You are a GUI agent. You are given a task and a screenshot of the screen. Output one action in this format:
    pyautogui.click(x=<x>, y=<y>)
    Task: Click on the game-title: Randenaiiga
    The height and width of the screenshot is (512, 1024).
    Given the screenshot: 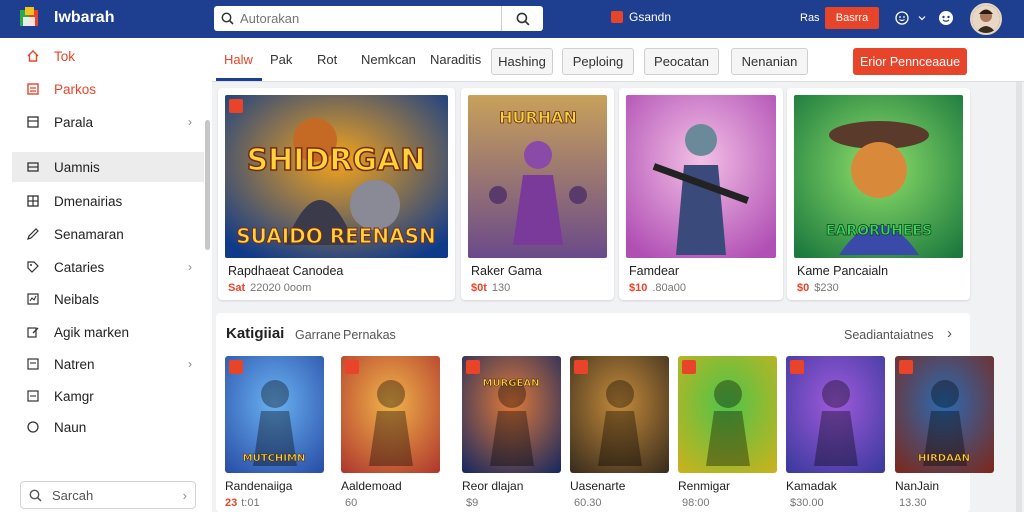 What is the action you would take?
    pyautogui.click(x=259, y=486)
    